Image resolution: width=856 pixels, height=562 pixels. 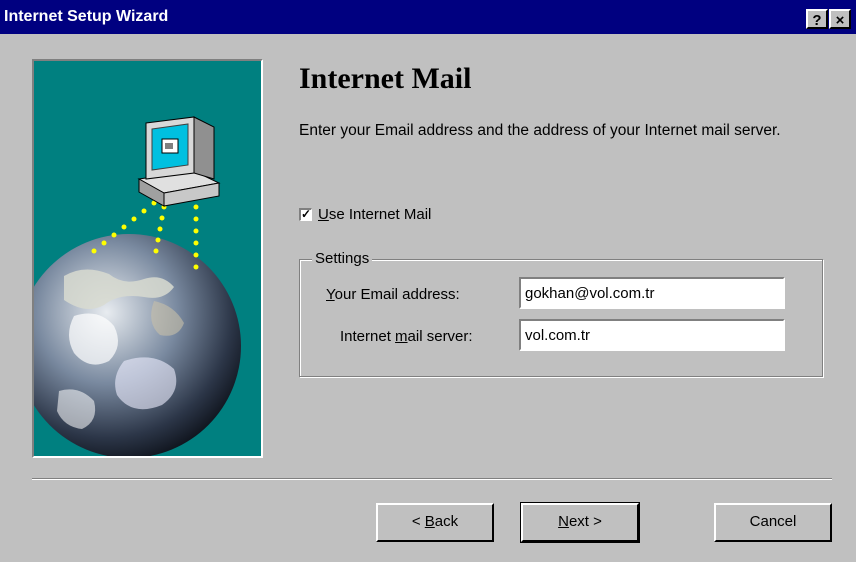 What do you see at coordinates (137, 345) in the screenshot?
I see `earth-image` at bounding box center [137, 345].